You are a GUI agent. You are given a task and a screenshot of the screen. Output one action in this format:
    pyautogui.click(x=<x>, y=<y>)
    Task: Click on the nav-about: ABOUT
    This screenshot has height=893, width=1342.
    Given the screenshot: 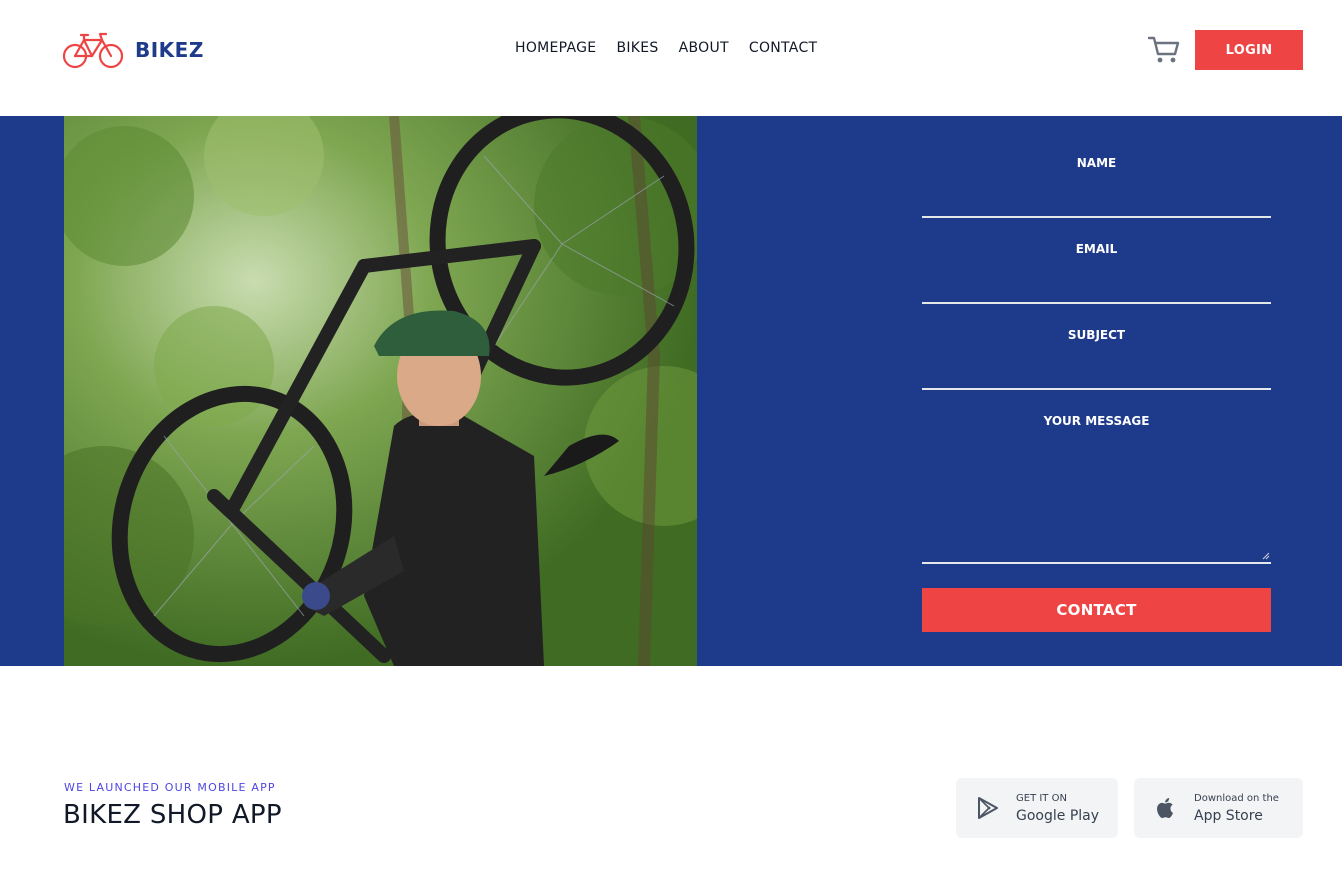 What is the action you would take?
    pyautogui.click(x=704, y=48)
    